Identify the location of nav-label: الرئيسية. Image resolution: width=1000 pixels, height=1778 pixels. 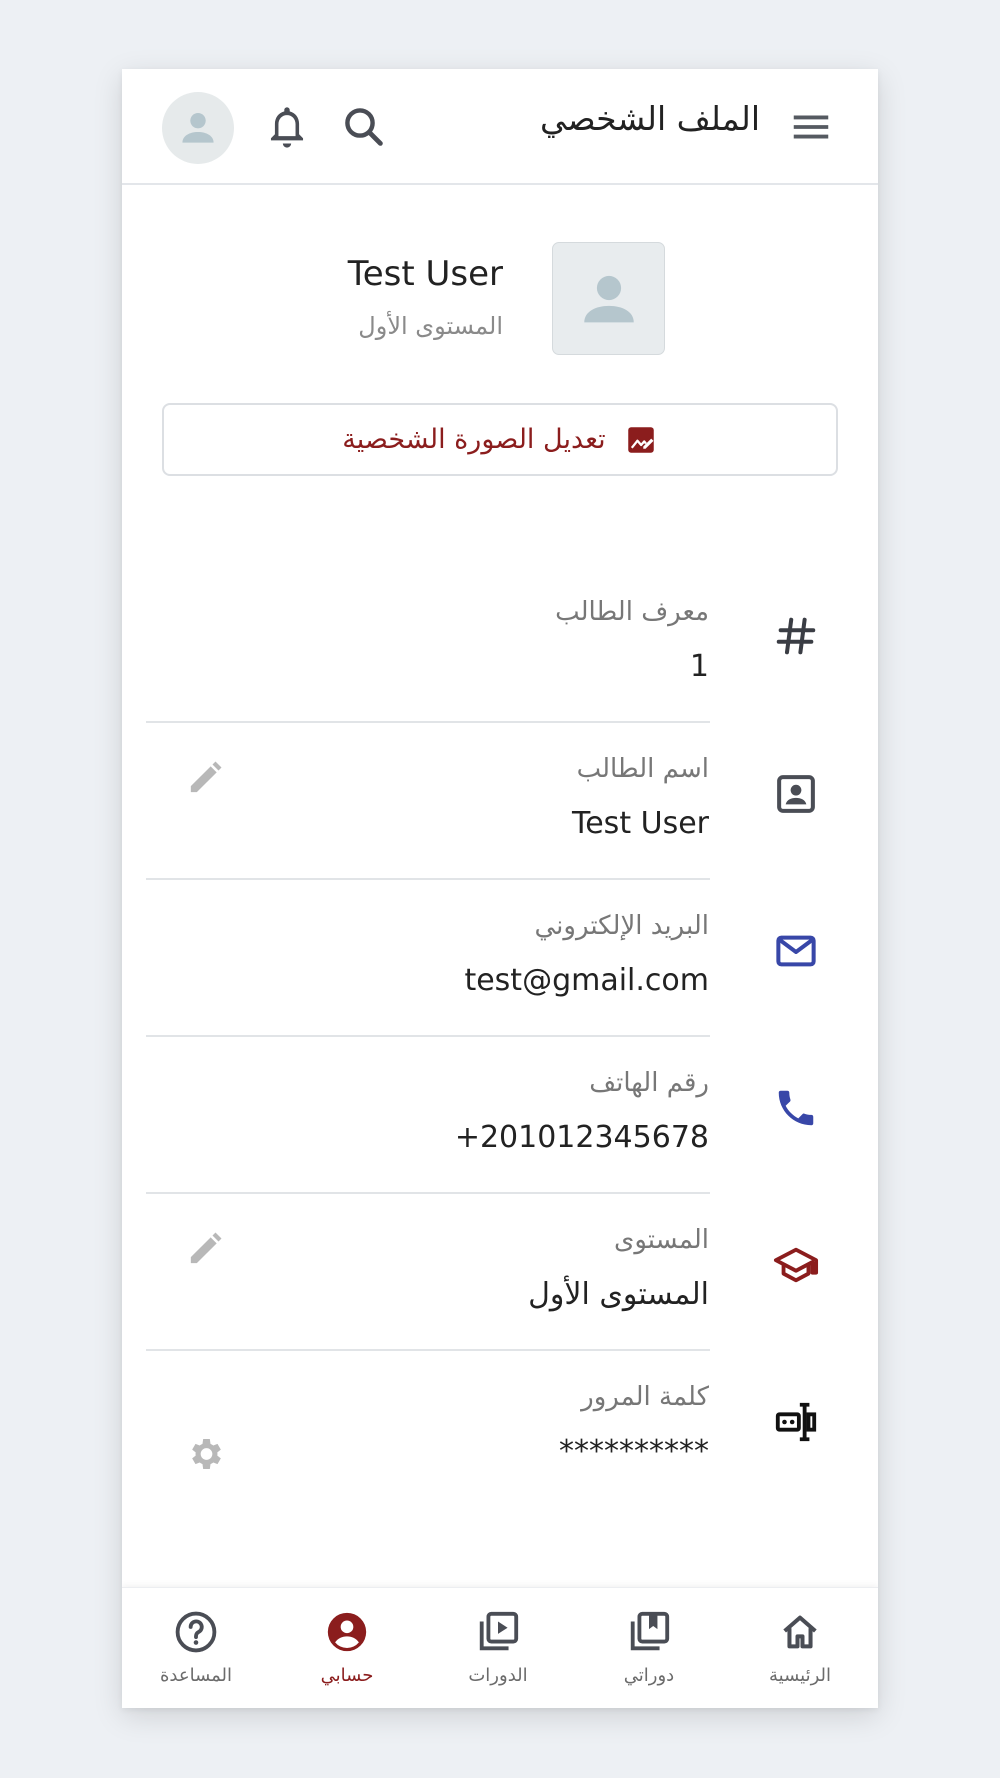
(800, 1675).